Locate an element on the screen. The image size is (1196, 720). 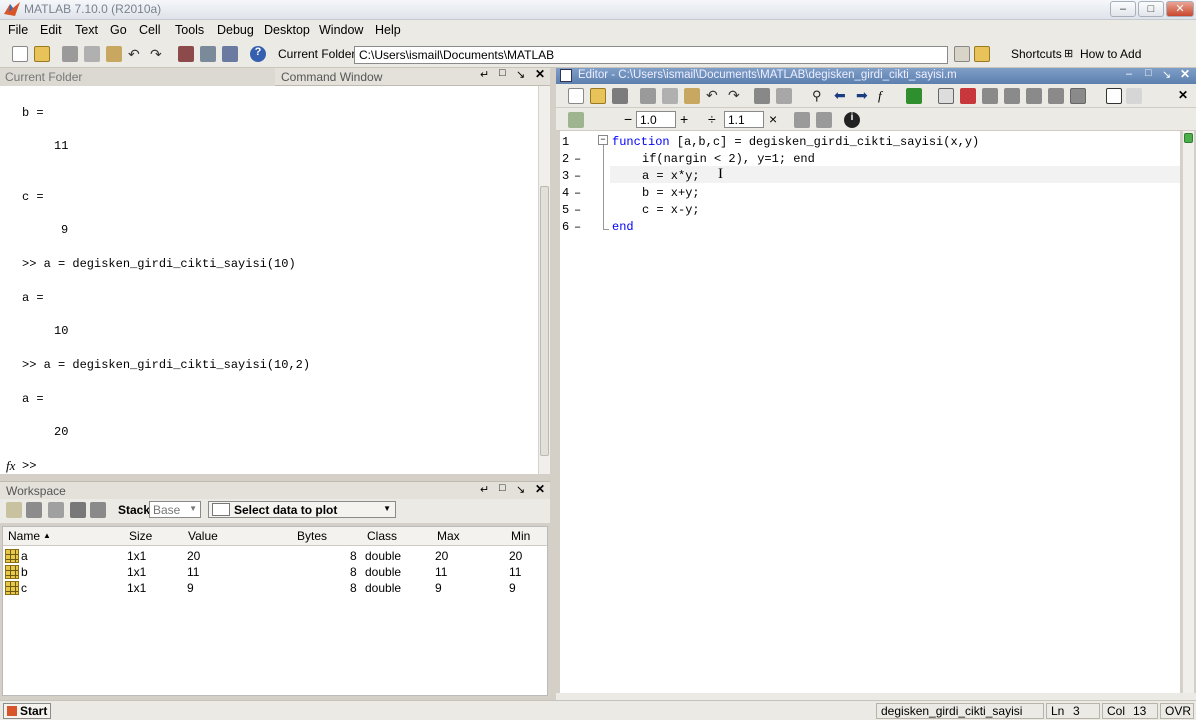
maximize-button: □ is located at coordinates (1151, 9).